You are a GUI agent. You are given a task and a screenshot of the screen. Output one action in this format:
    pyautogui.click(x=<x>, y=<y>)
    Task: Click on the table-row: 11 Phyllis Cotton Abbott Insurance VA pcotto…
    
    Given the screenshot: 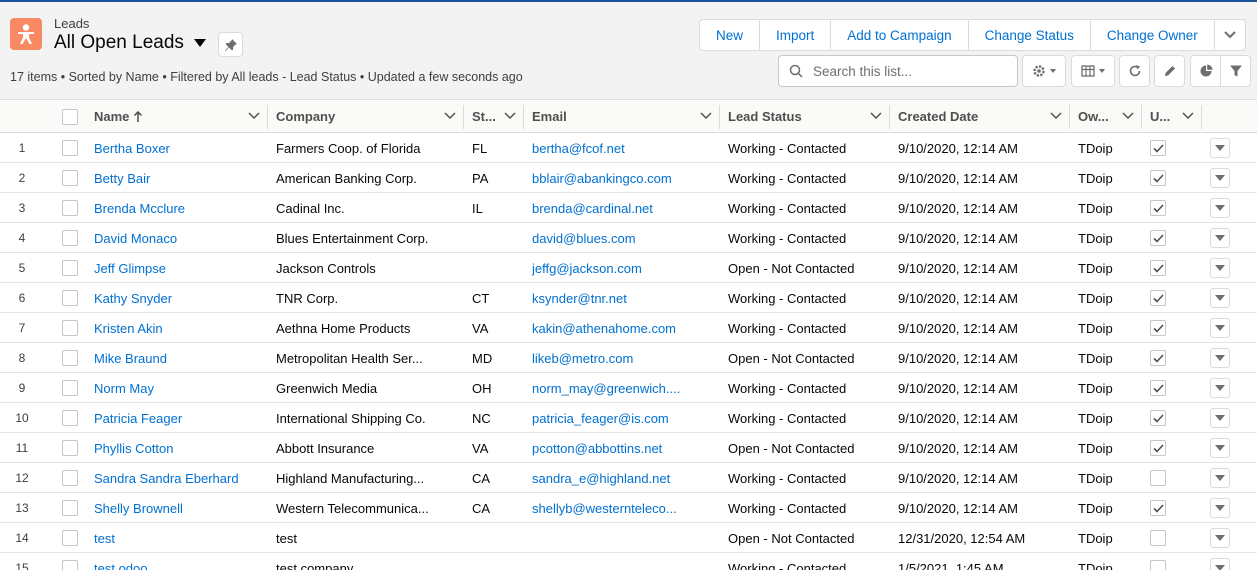 What is the action you would take?
    pyautogui.click(x=628, y=448)
    